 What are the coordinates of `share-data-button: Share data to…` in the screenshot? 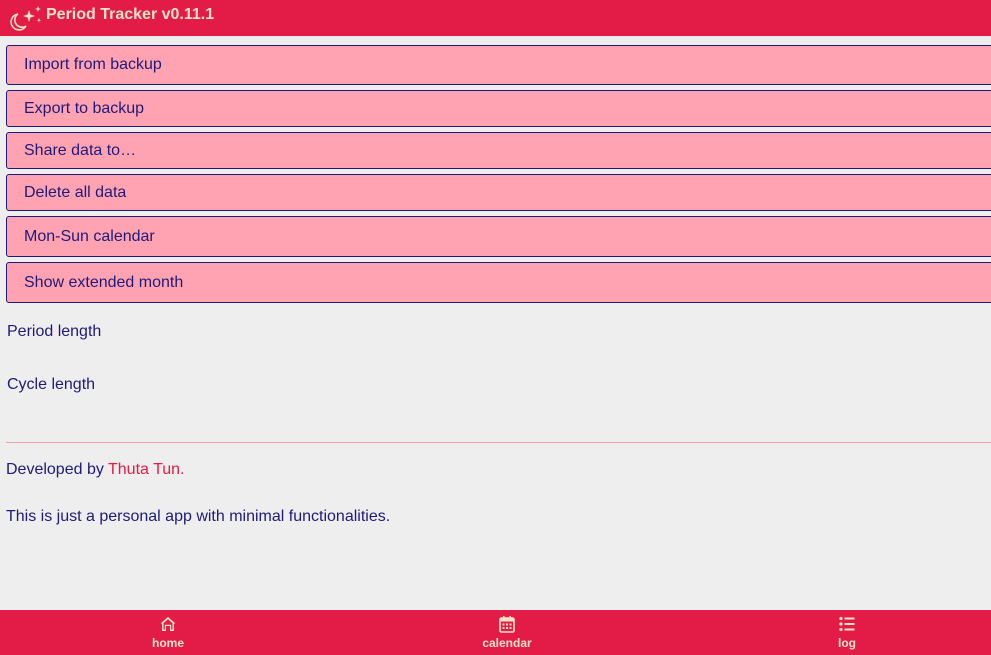 It's located at (498, 150).